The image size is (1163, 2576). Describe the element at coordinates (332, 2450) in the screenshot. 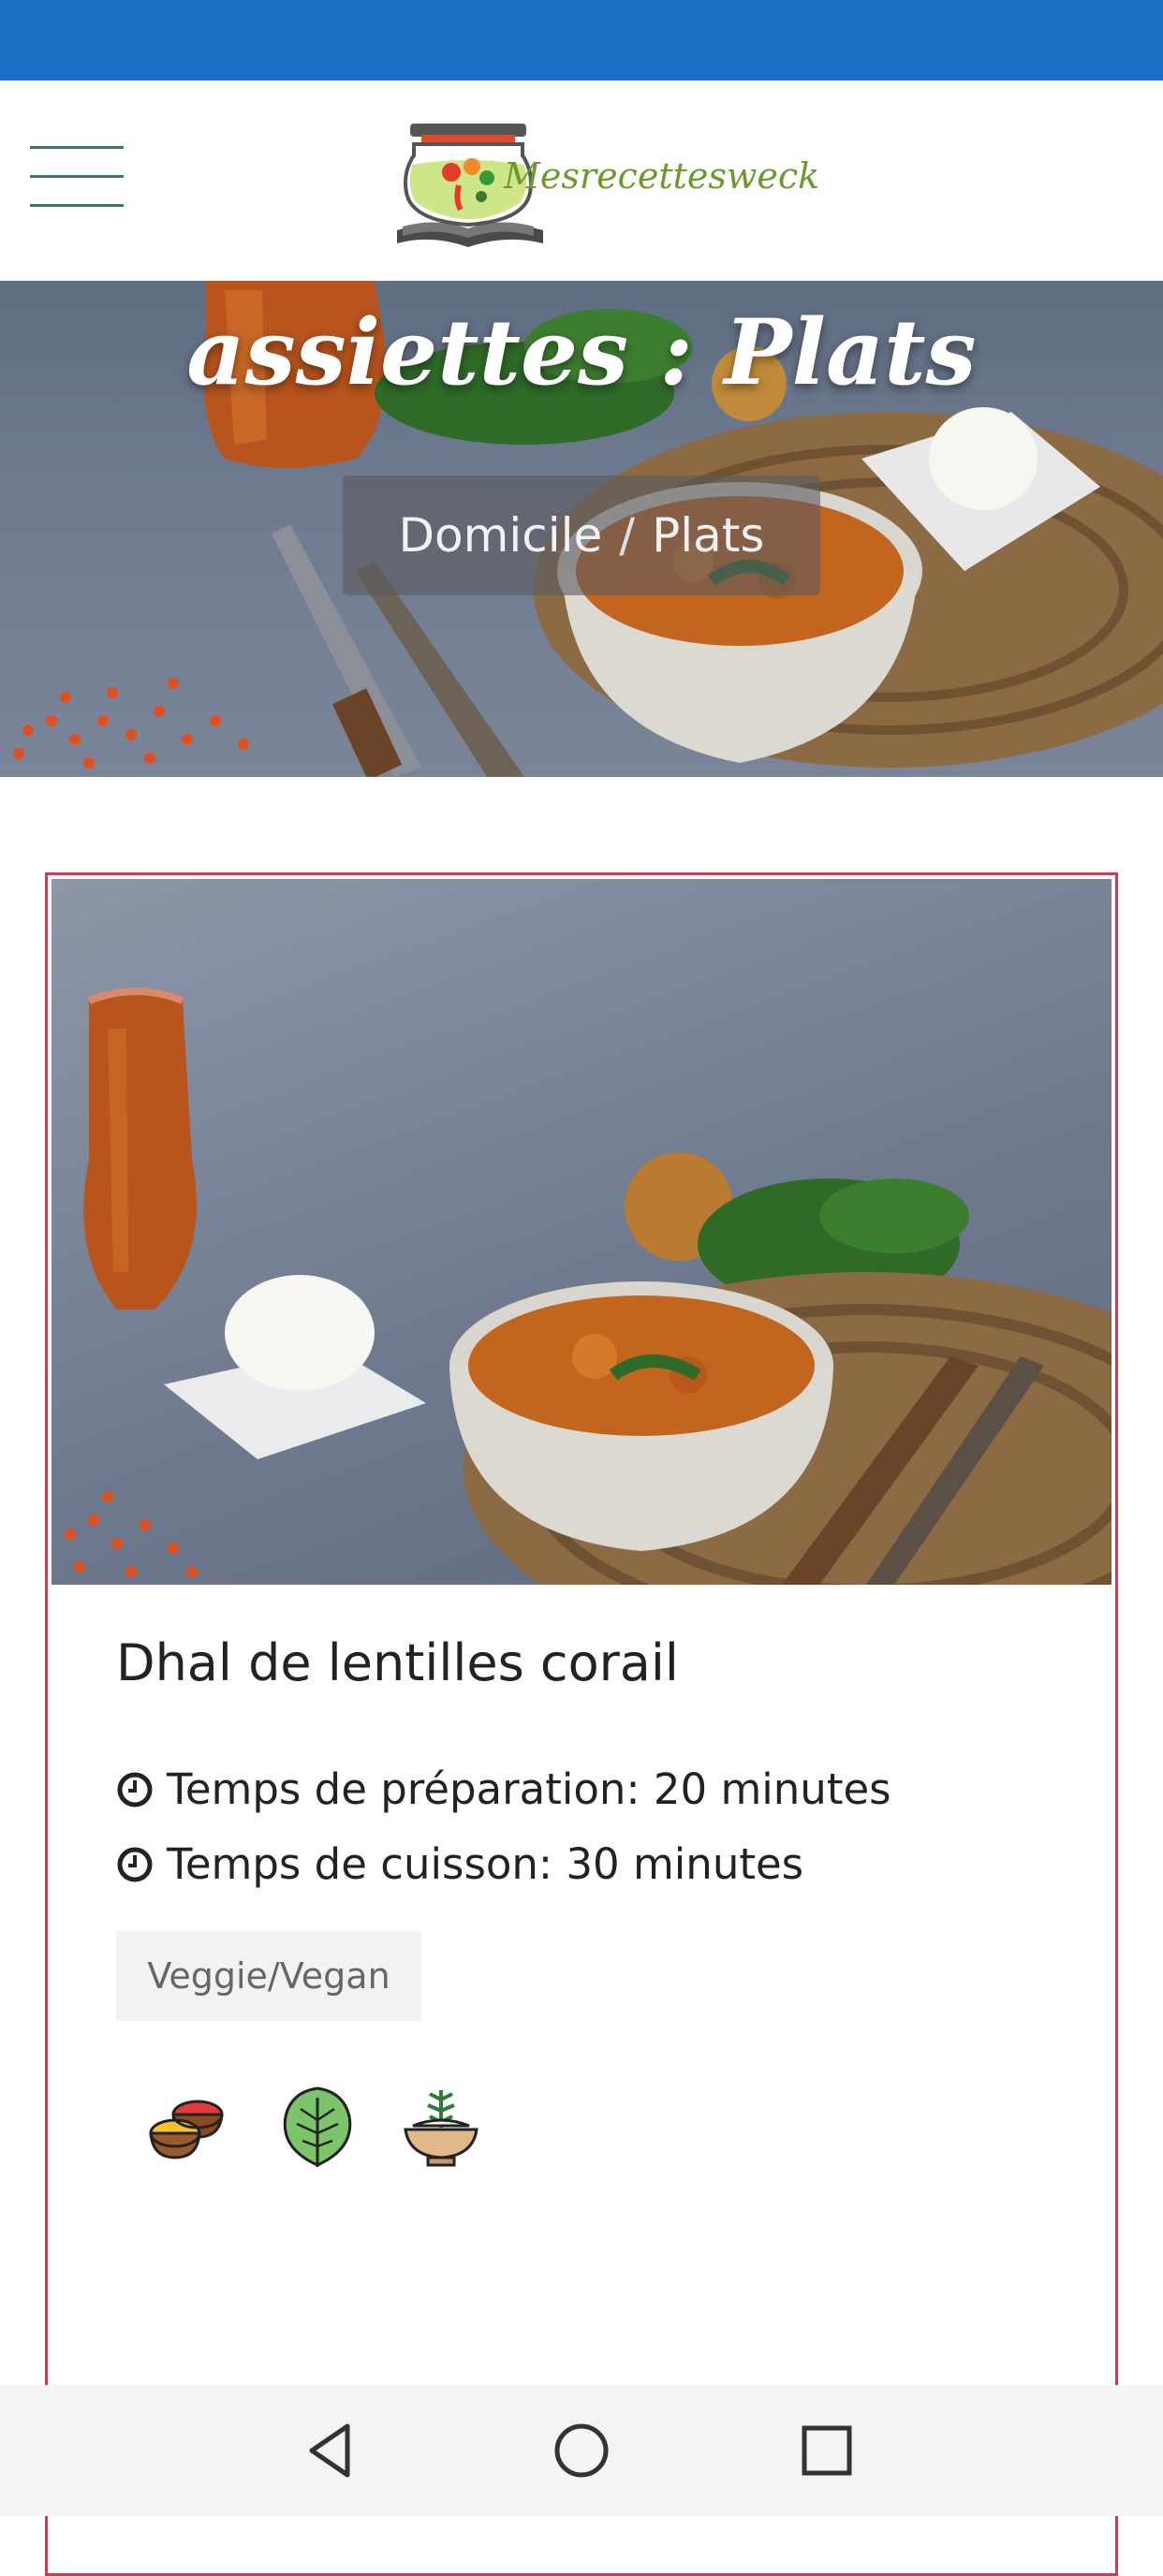

I see `back-triangle-icon` at that location.